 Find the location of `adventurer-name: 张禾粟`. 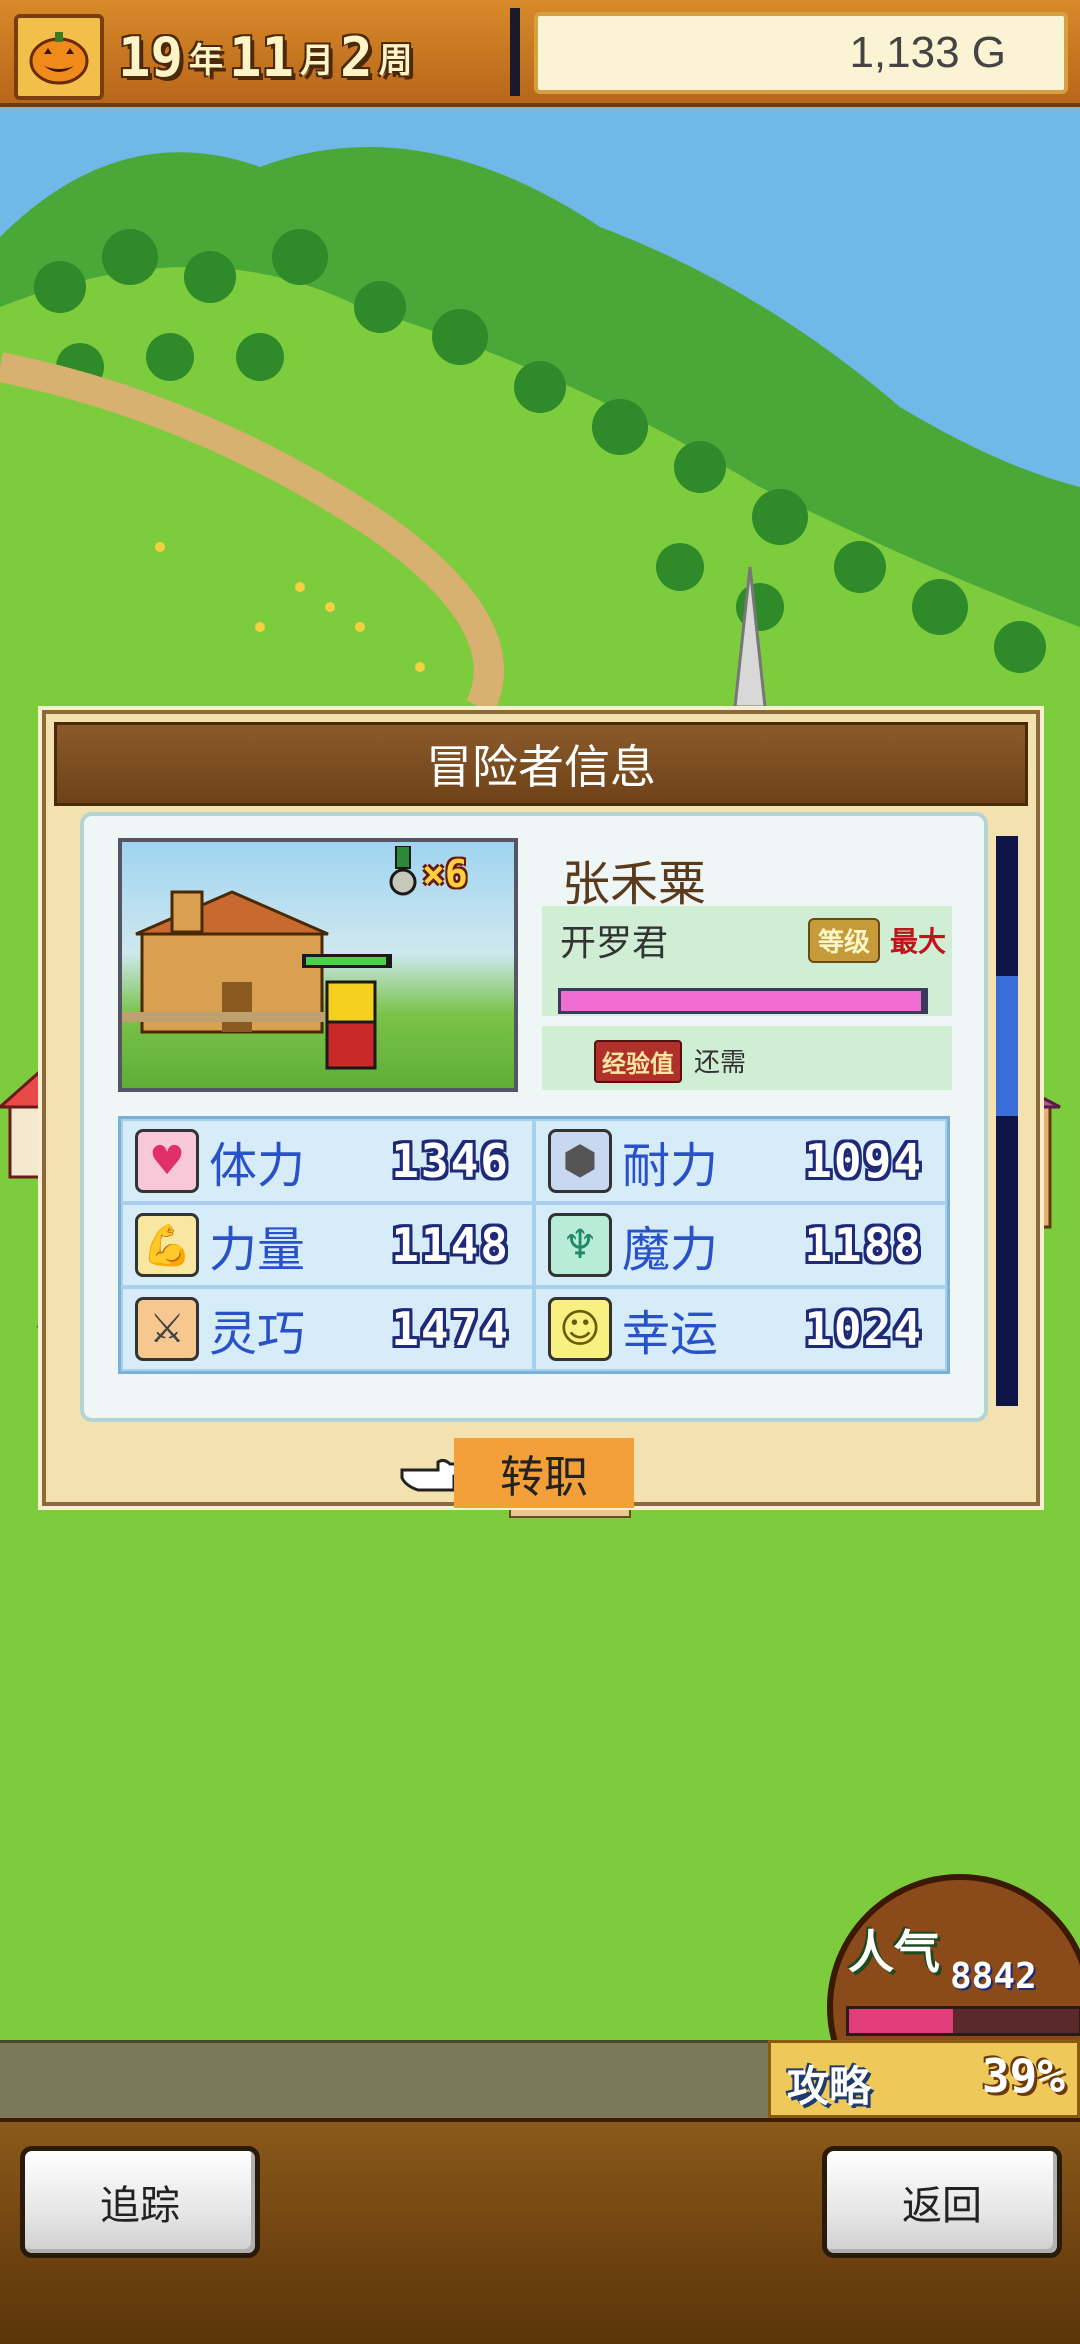

adventurer-name: 张禾粟 is located at coordinates (634, 884).